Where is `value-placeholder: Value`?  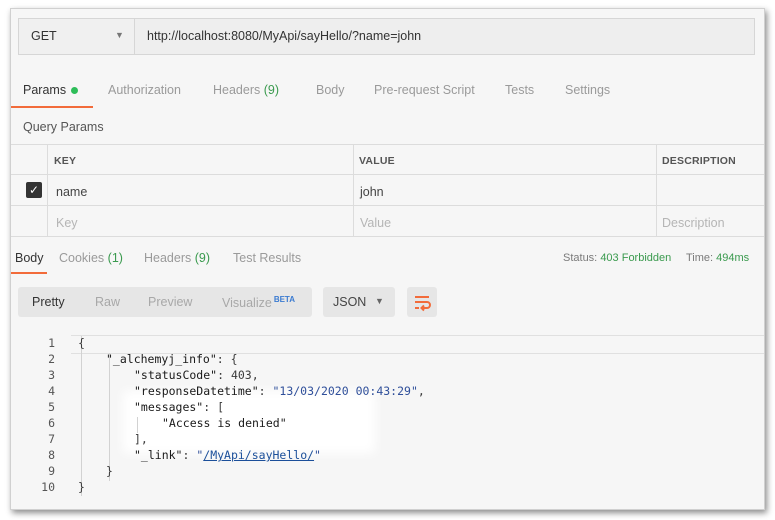 value-placeholder: Value is located at coordinates (376, 223).